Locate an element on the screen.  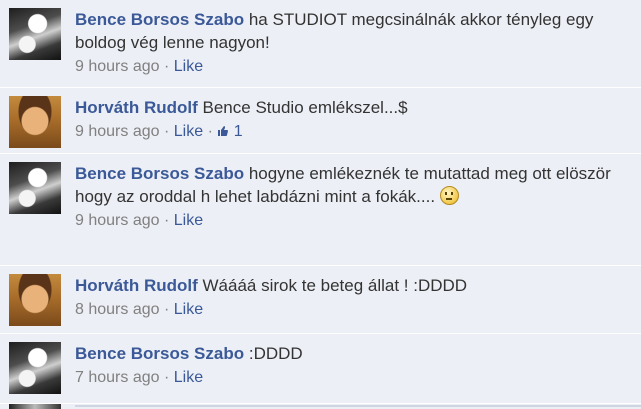
comment-meta: 9 hours ago · Like · 1 is located at coordinates (352, 132).